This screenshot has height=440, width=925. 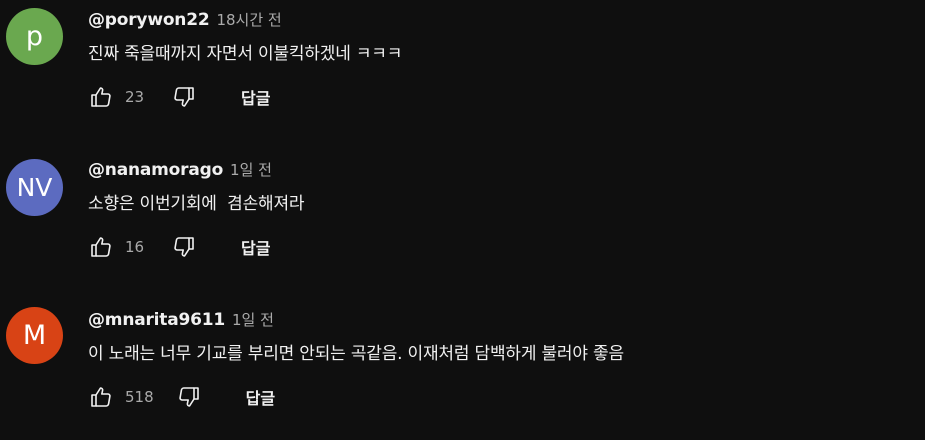 What do you see at coordinates (196, 204) in the screenshot?
I see `comment-text: 소향은 이번기회에 겸손해져라` at bounding box center [196, 204].